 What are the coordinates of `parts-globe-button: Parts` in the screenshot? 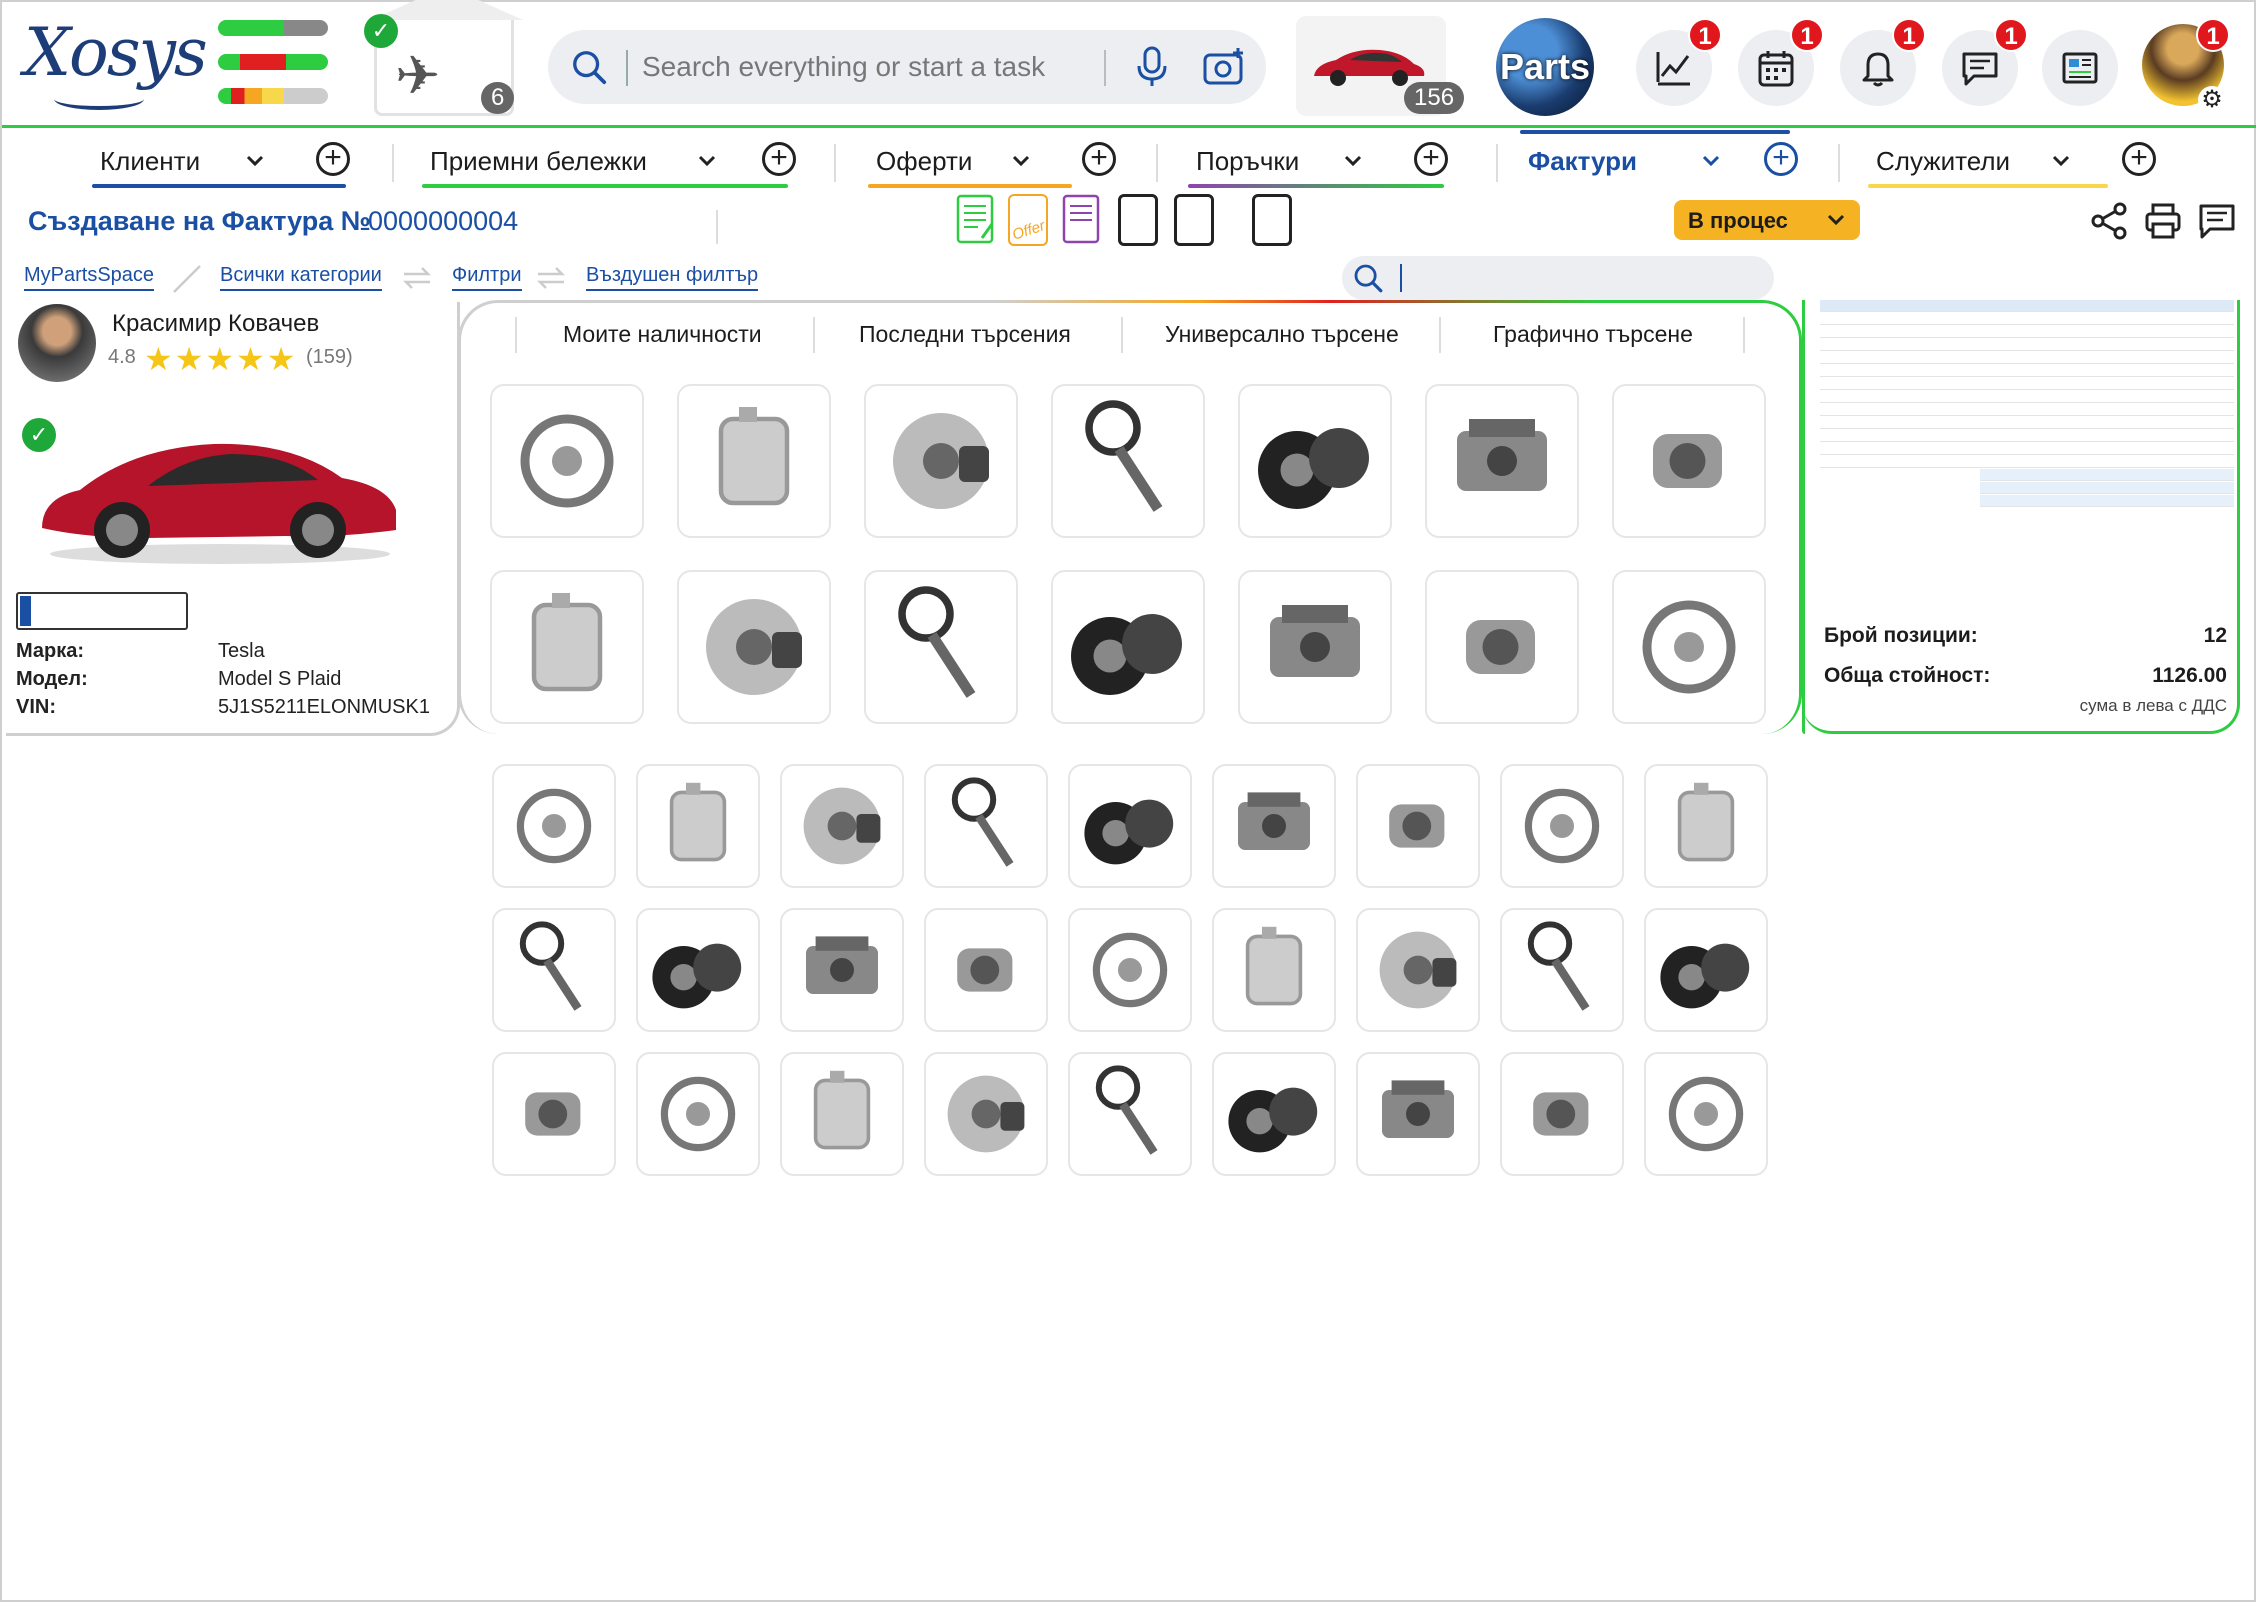 It's located at (1545, 67).